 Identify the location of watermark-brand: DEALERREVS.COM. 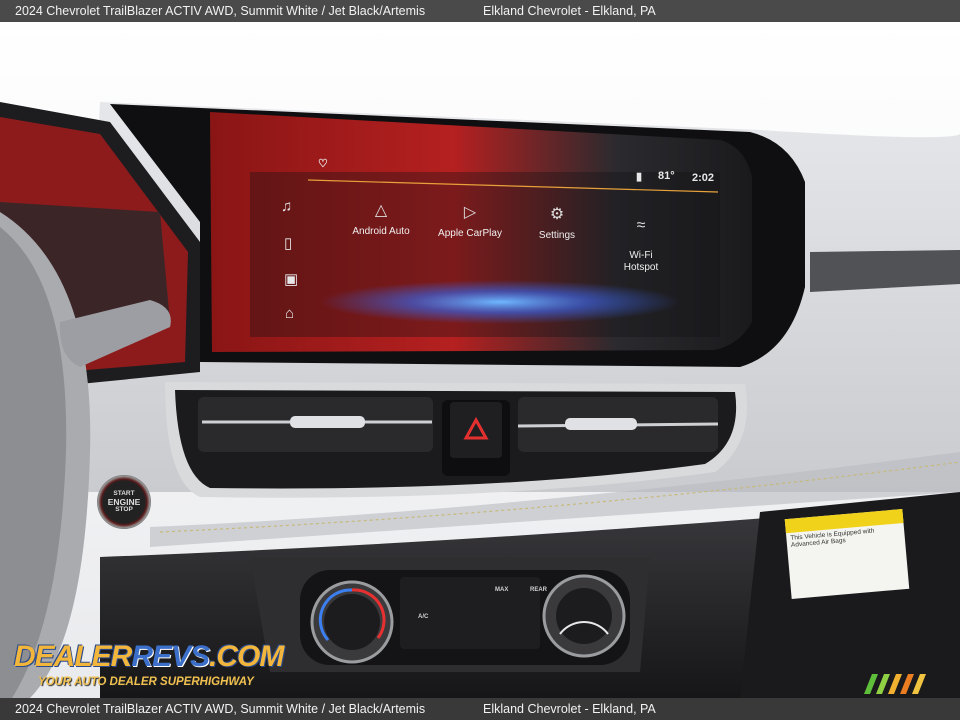
(149, 657).